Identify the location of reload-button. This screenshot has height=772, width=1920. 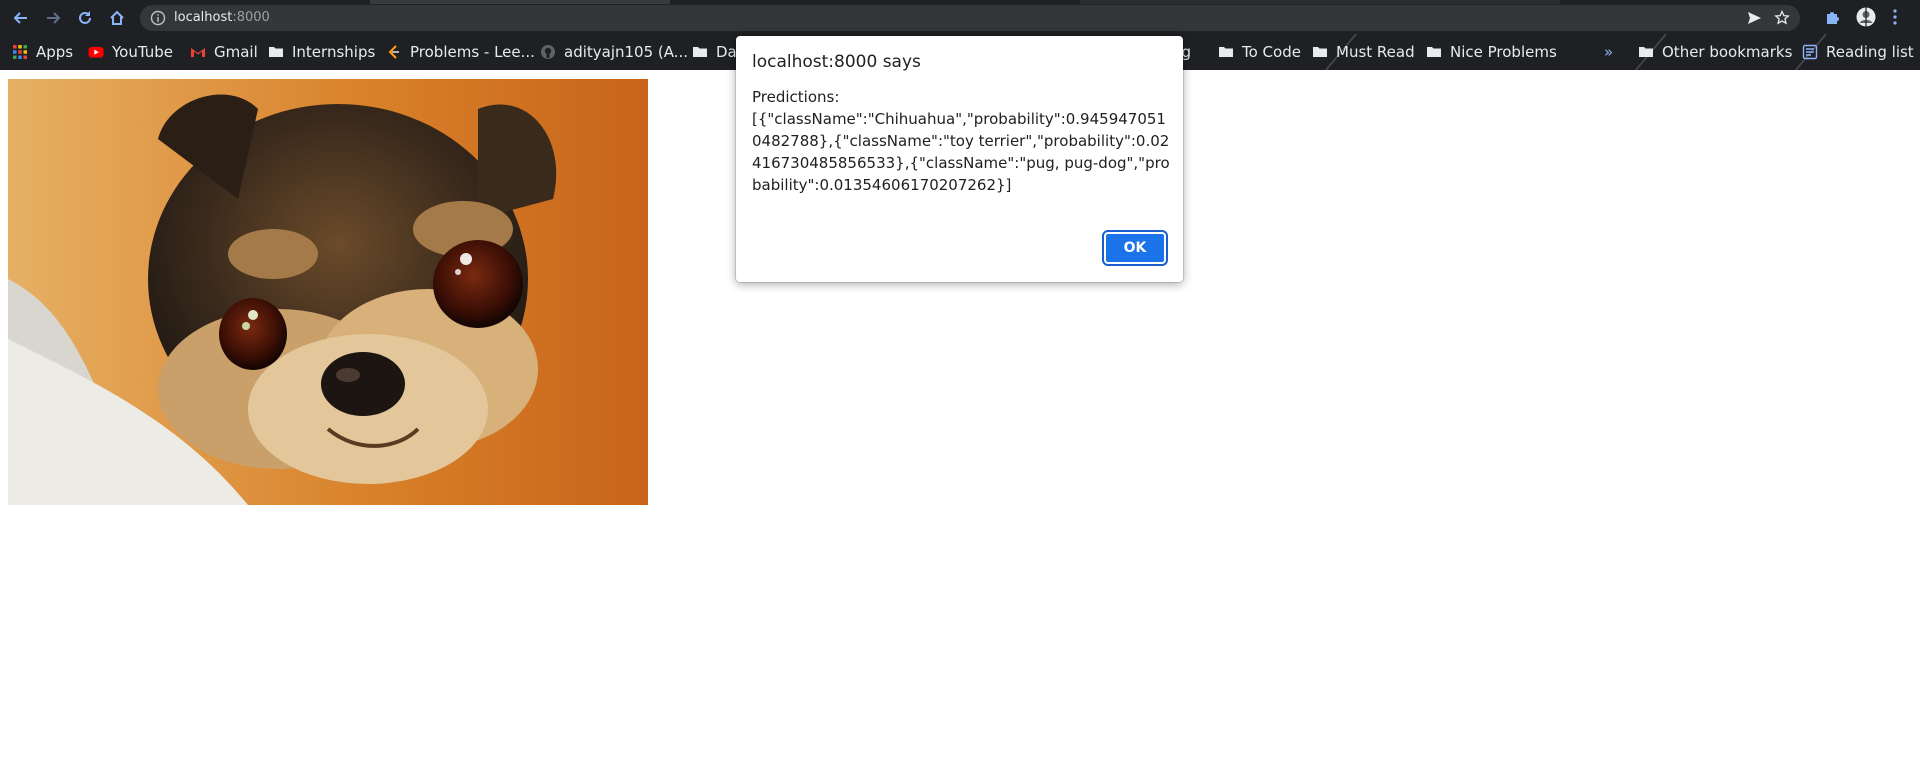
(85, 18).